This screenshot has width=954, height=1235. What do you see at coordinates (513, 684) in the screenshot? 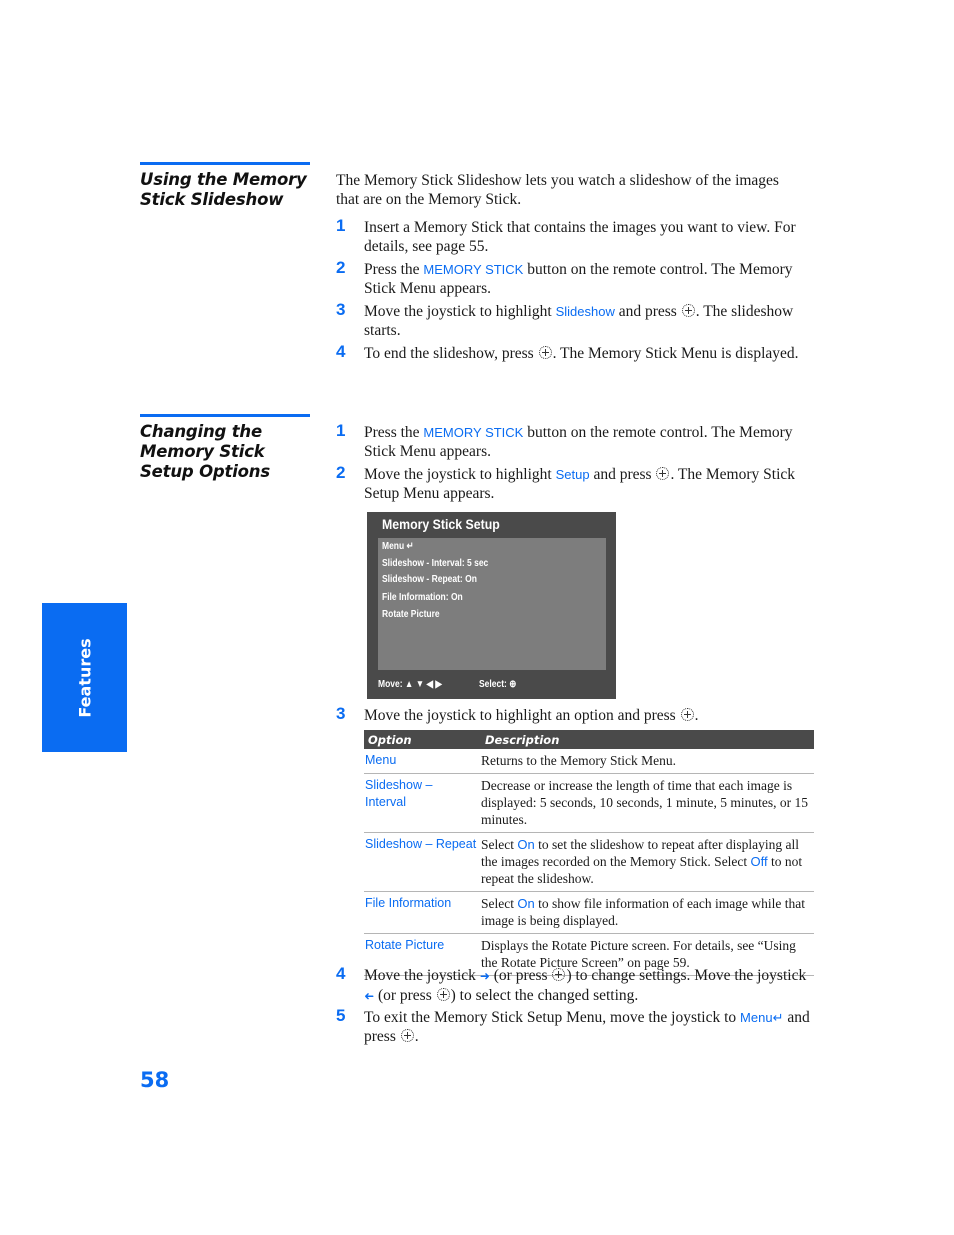
I see `select-icon: ⊕` at bounding box center [513, 684].